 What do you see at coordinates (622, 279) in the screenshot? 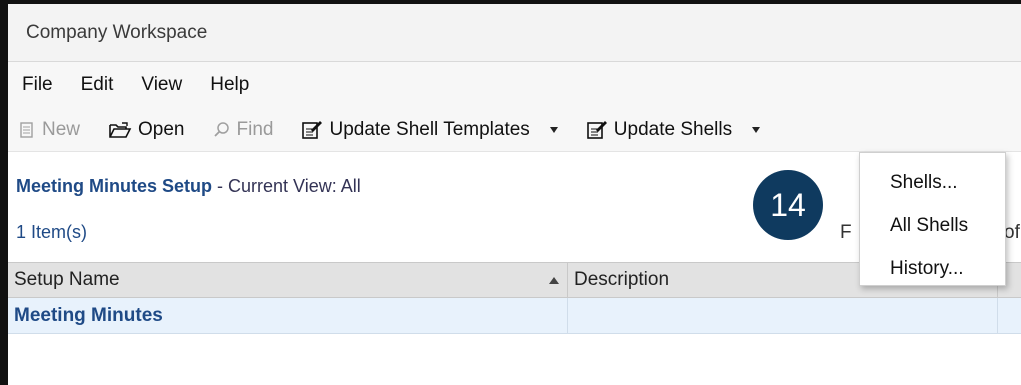
I see `column-label: Description` at bounding box center [622, 279].